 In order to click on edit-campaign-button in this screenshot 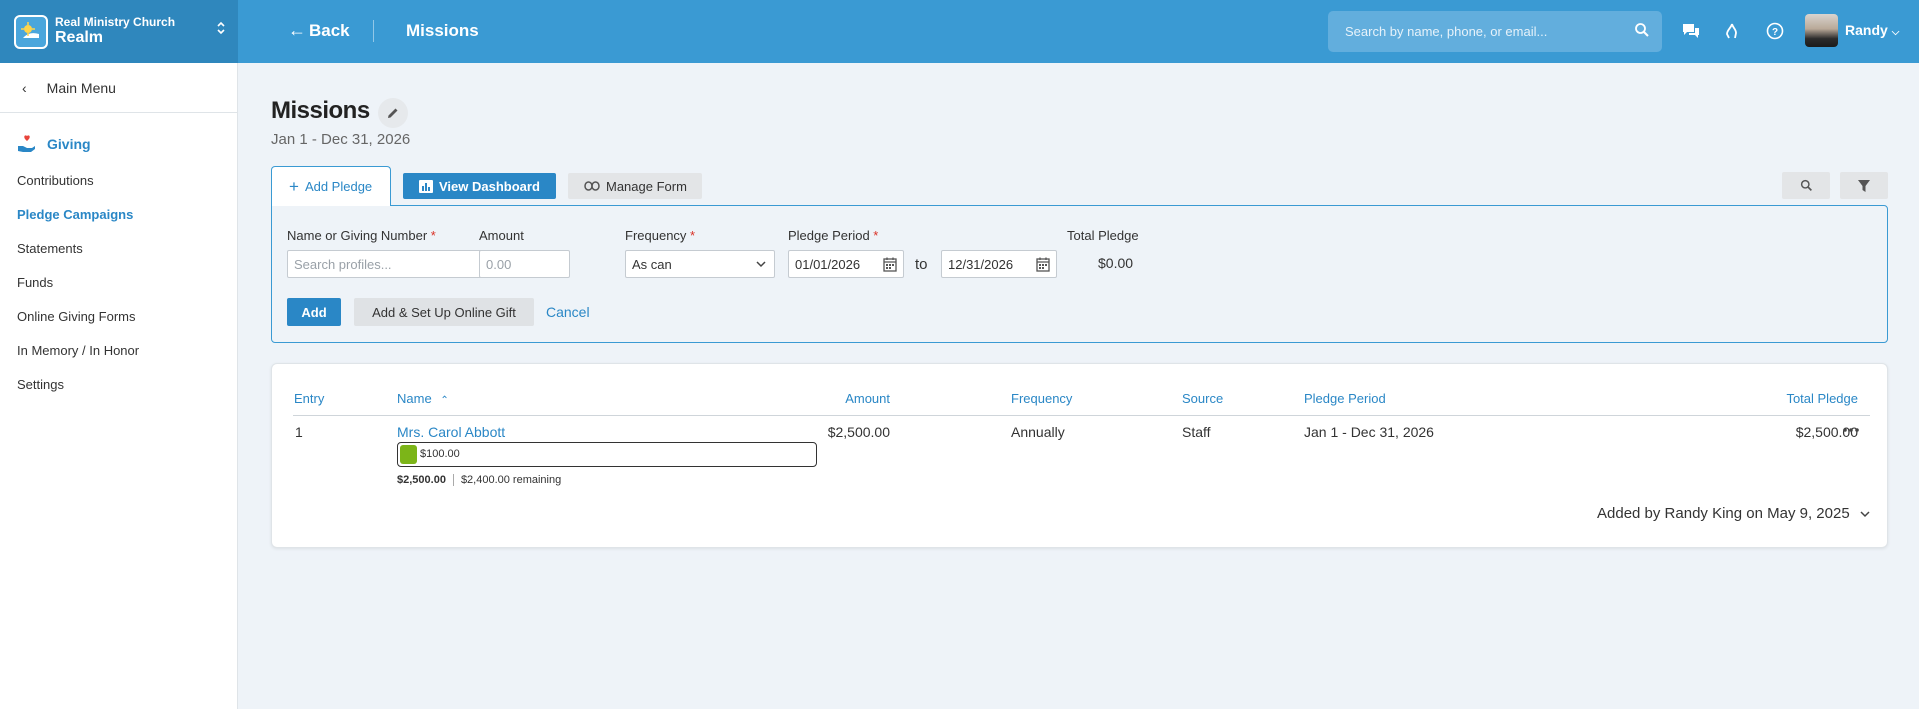, I will do `click(393, 113)`.